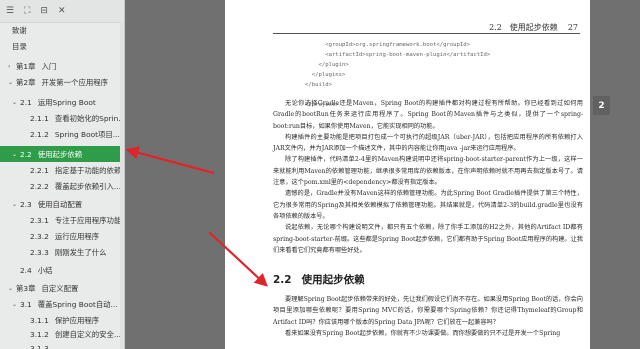 Image resolution: width=640 pixels, height=349 pixels. I want to click on toc-item-number: 第3章, so click(26, 288).